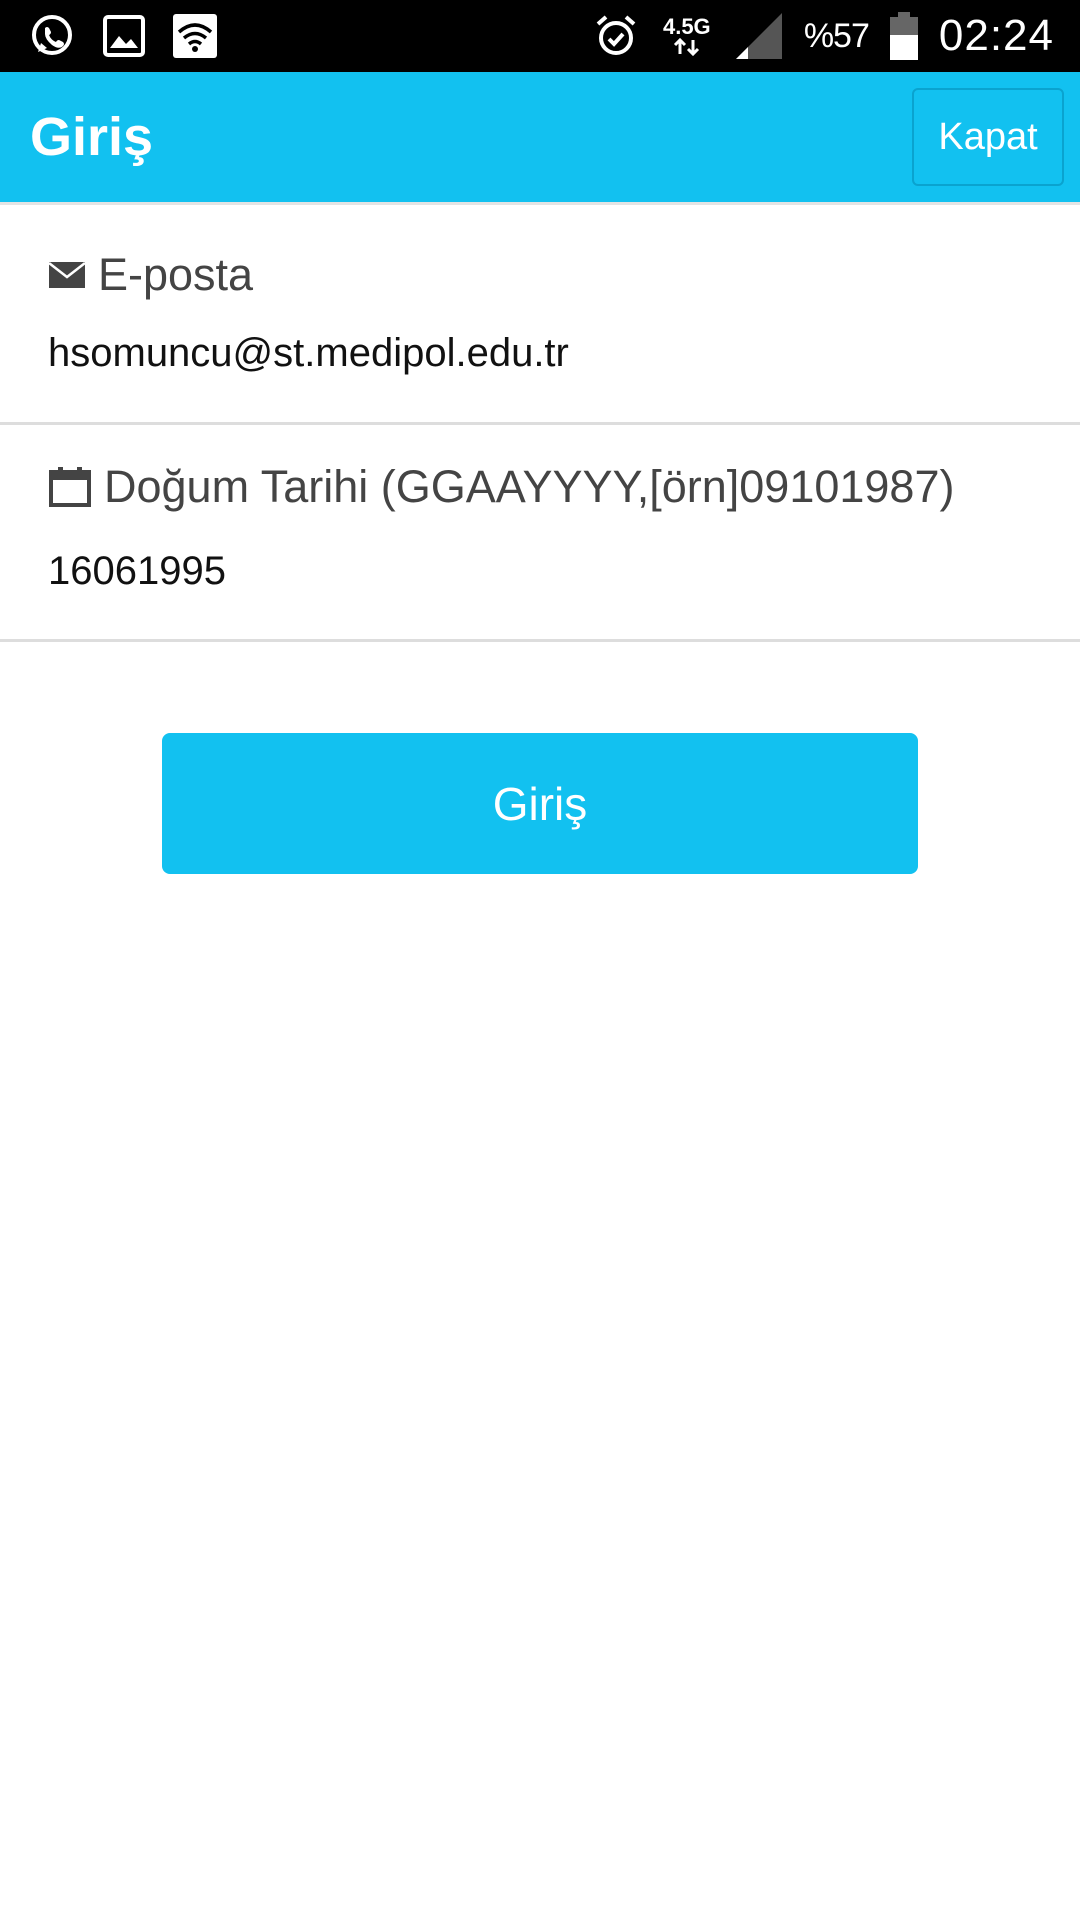 Image resolution: width=1080 pixels, height=1920 pixels. I want to click on birth-date-label: Doğum Tarihi (GGAAYYYY,[örn]09101987), so click(501, 487).